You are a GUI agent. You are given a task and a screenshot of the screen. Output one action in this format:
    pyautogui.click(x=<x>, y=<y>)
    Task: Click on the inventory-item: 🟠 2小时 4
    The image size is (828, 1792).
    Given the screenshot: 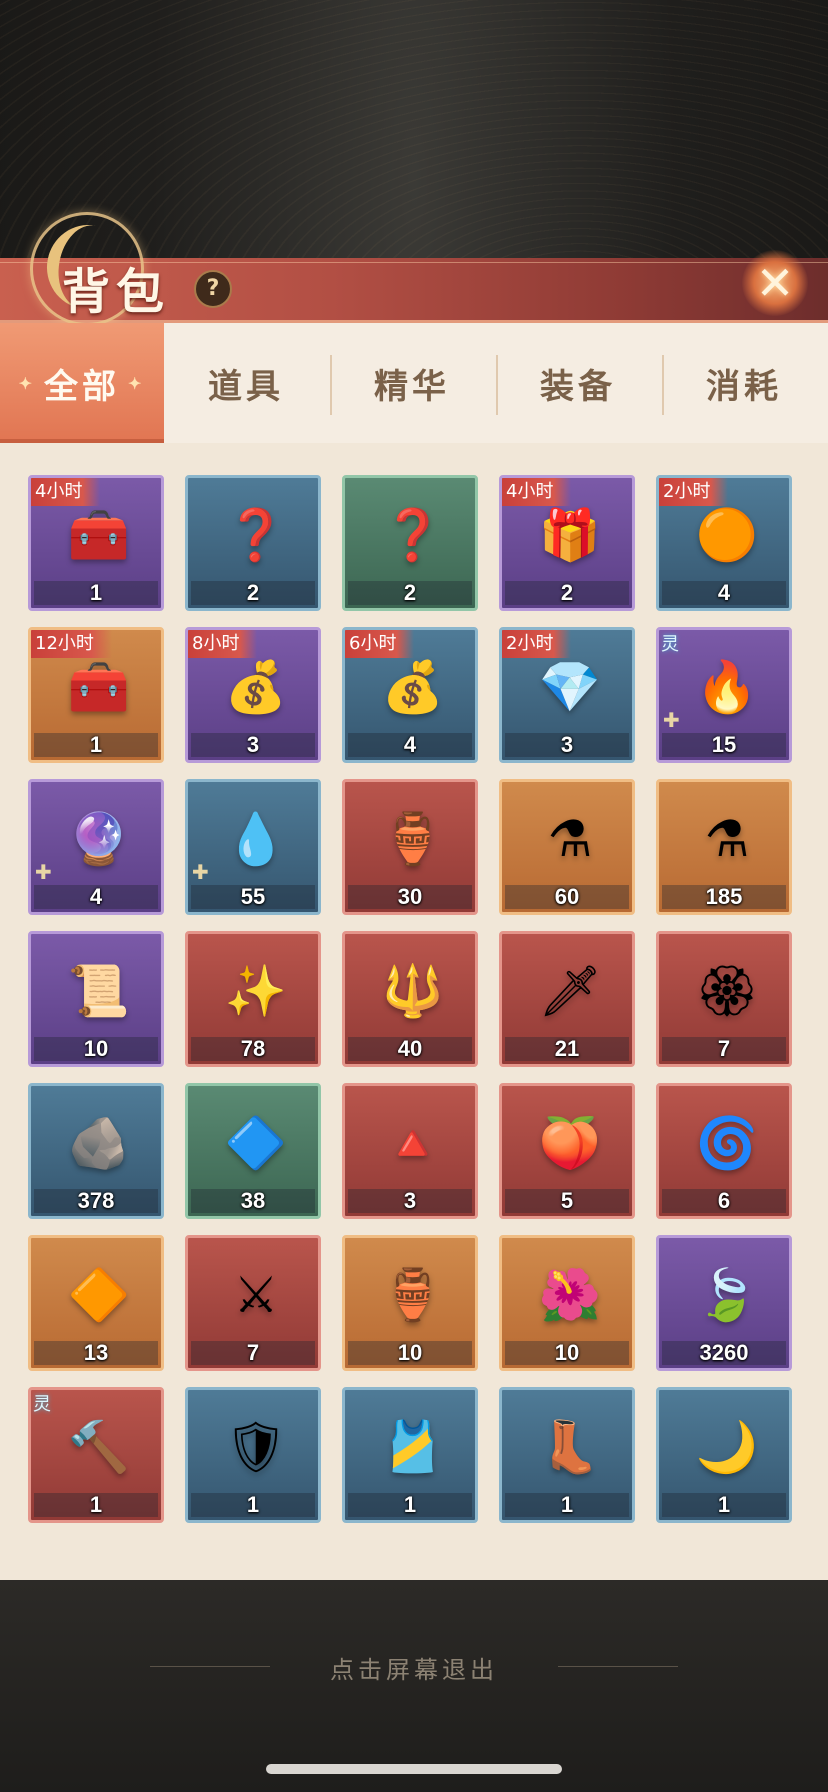 What is the action you would take?
    pyautogui.click(x=724, y=543)
    